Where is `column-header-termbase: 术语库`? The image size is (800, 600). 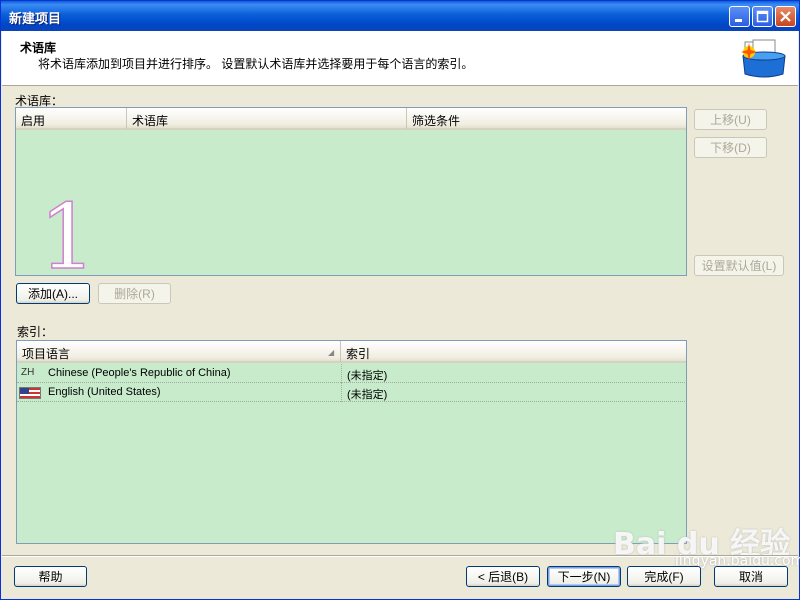 column-header-termbase: 术语库 is located at coordinates (267, 119).